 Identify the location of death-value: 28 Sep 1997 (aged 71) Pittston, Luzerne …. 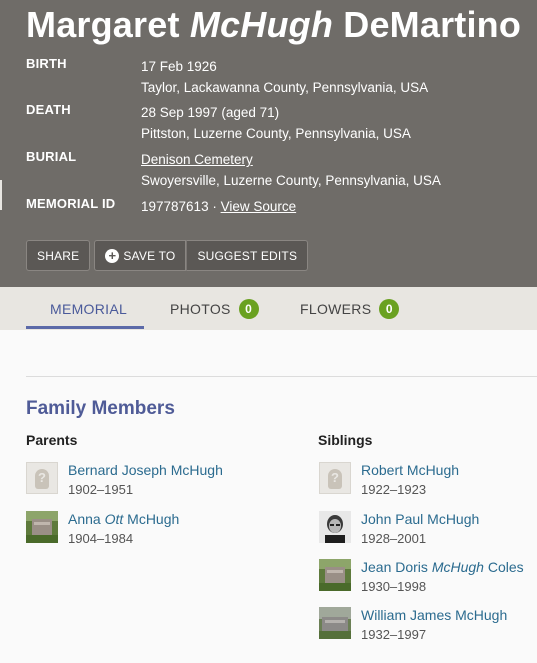
(276, 123).